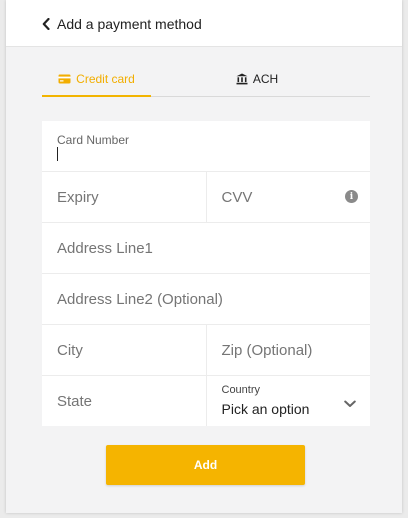 The width and height of the screenshot is (408, 518). I want to click on country-label: Country, so click(241, 390).